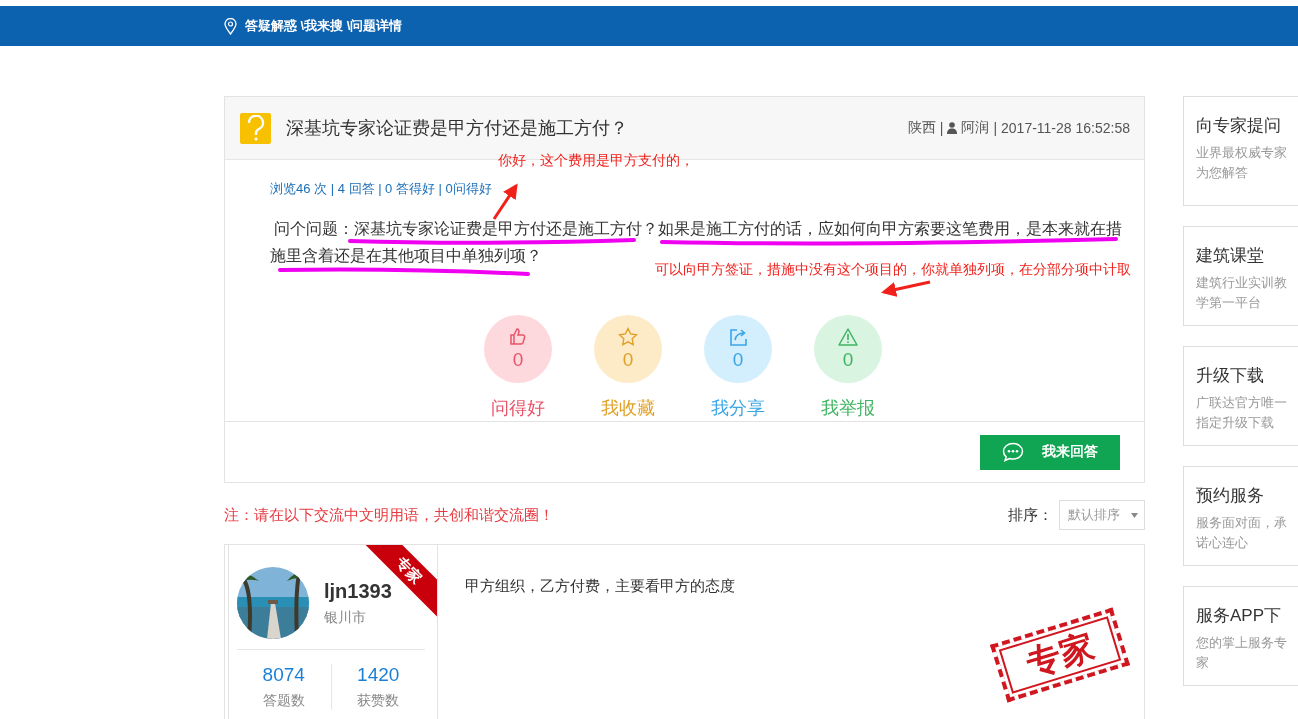  What do you see at coordinates (518, 408) in the screenshot?
I see `action-label: 问得好` at bounding box center [518, 408].